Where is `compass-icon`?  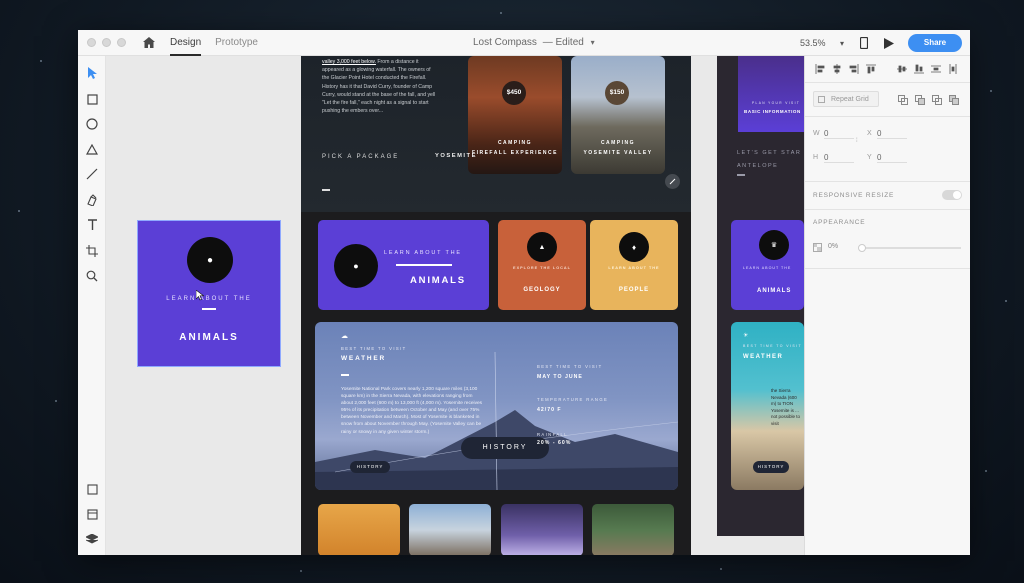
compass-icon is located at coordinates (672, 181).